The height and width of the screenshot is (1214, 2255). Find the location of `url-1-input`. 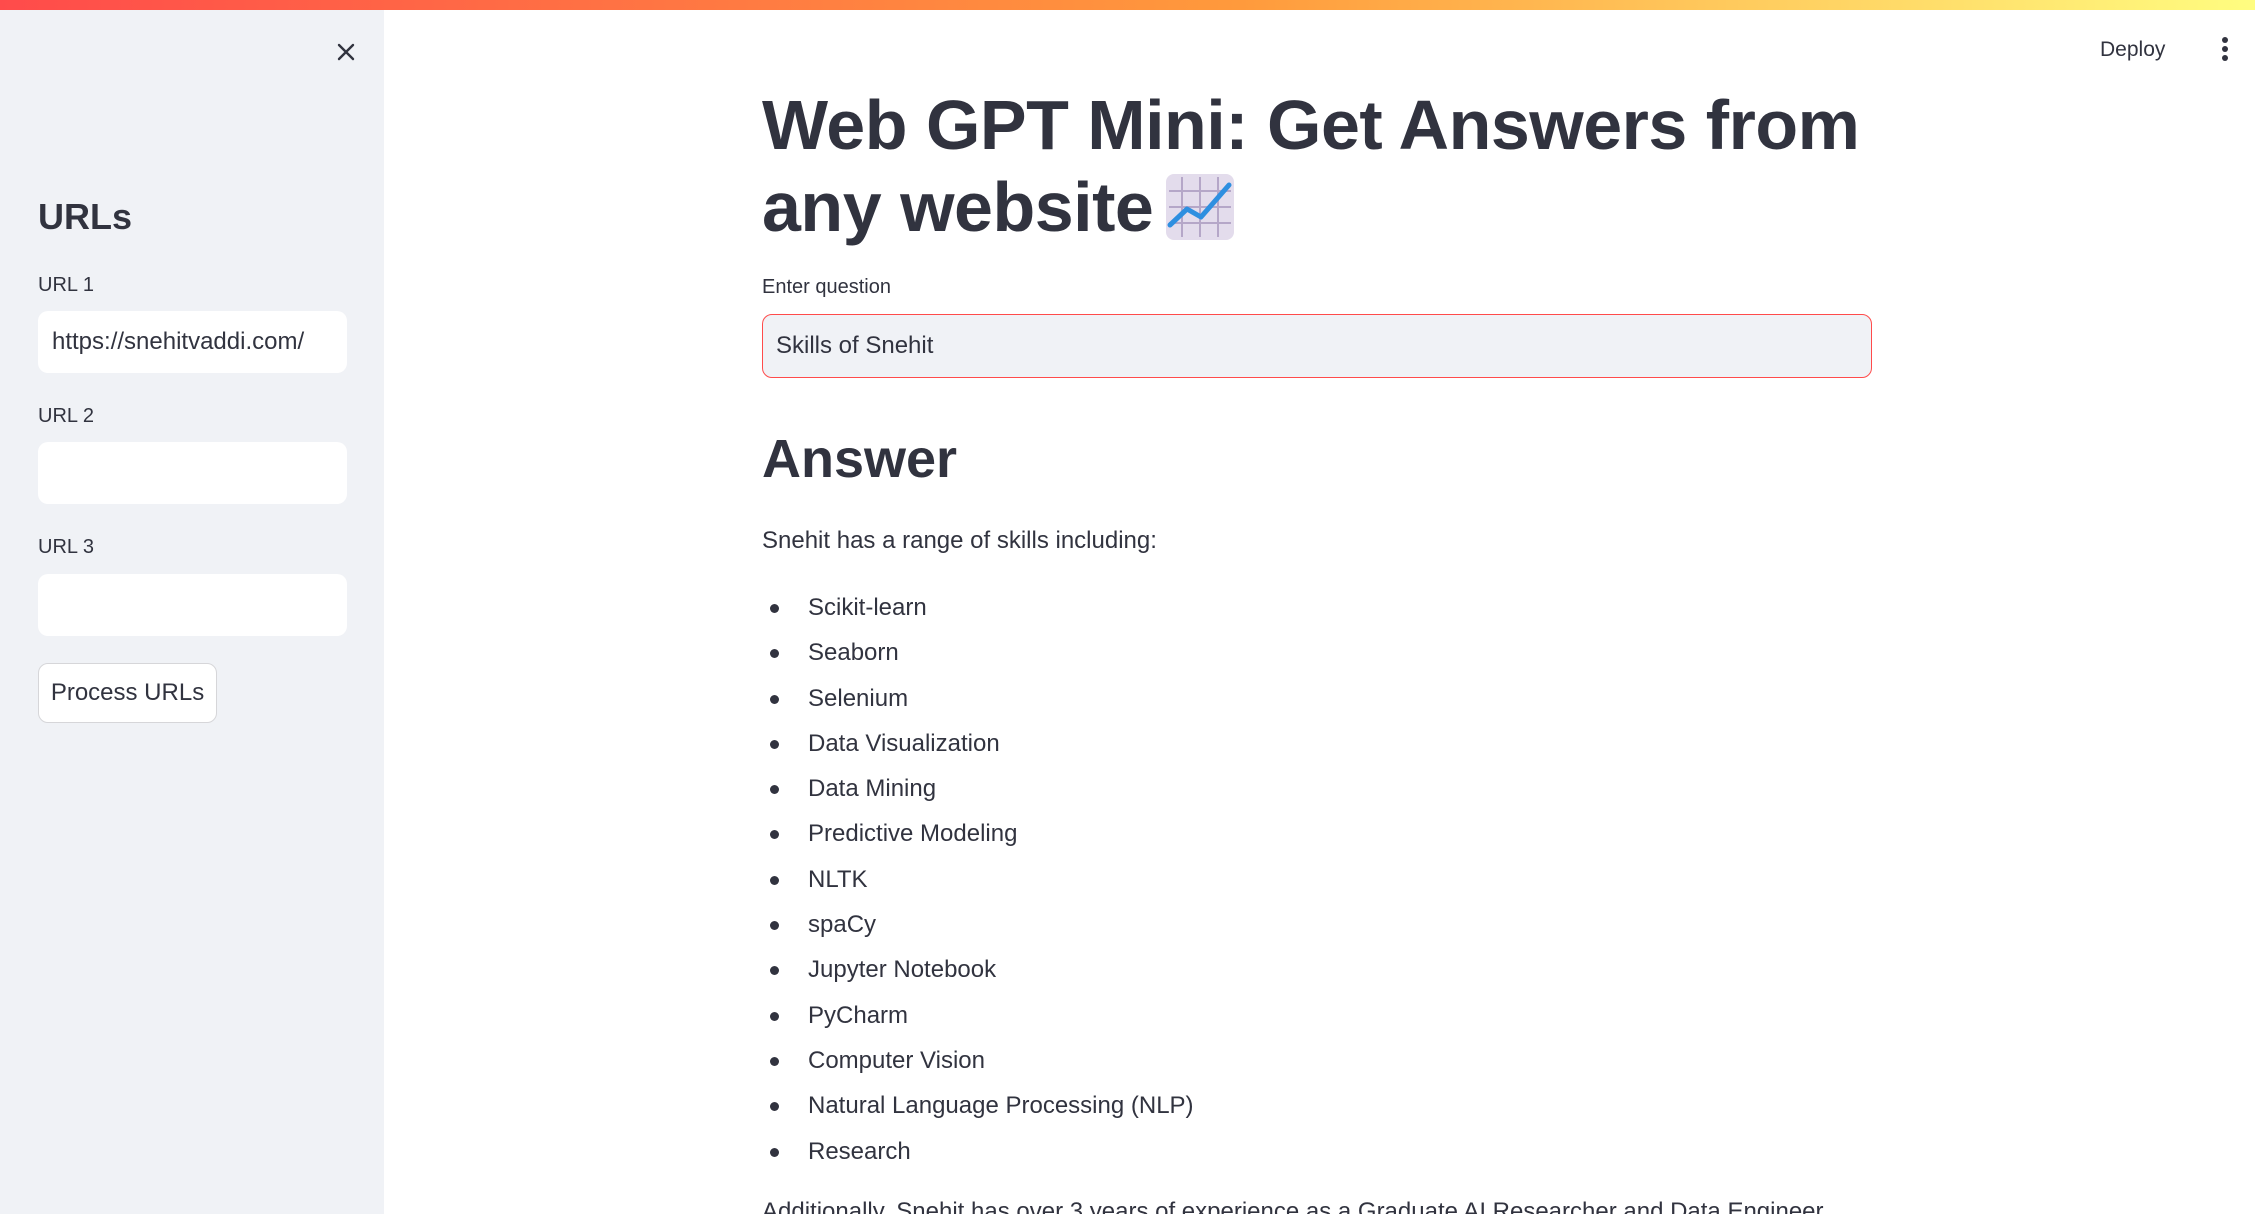

url-1-input is located at coordinates (192, 342).